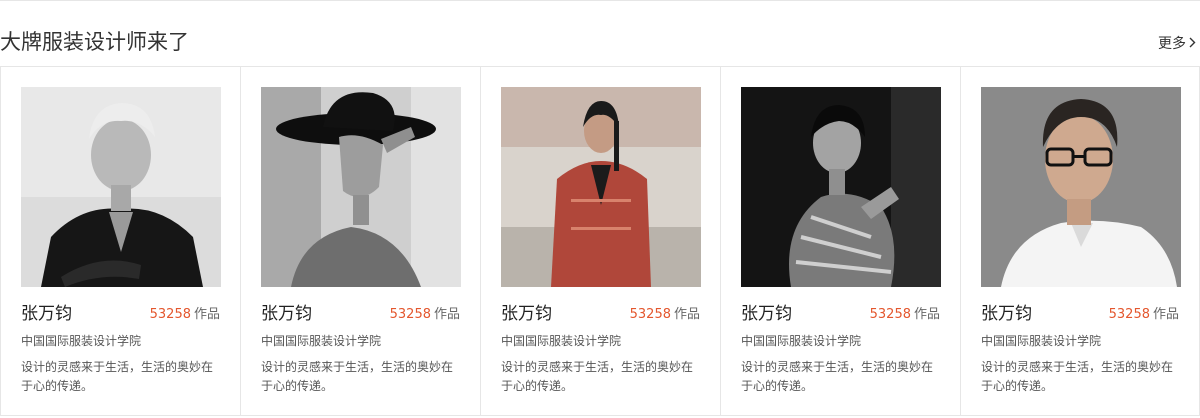  Describe the element at coordinates (1172, 44) in the screenshot. I see `more-label: 更多` at that location.